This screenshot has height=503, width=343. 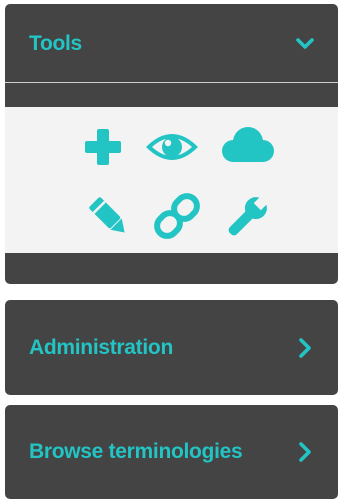 I want to click on plus-icon, so click(x=103, y=147).